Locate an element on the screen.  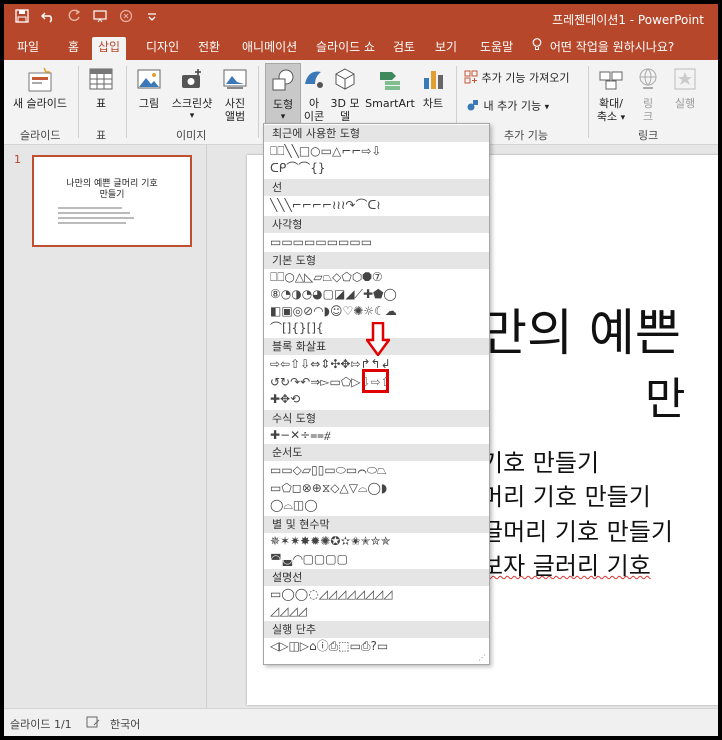
shape-row-lines: ╲╲╲⌐⌐⌐⌐≀≀≀↷⌒ᑕ≀ is located at coordinates (325, 205).